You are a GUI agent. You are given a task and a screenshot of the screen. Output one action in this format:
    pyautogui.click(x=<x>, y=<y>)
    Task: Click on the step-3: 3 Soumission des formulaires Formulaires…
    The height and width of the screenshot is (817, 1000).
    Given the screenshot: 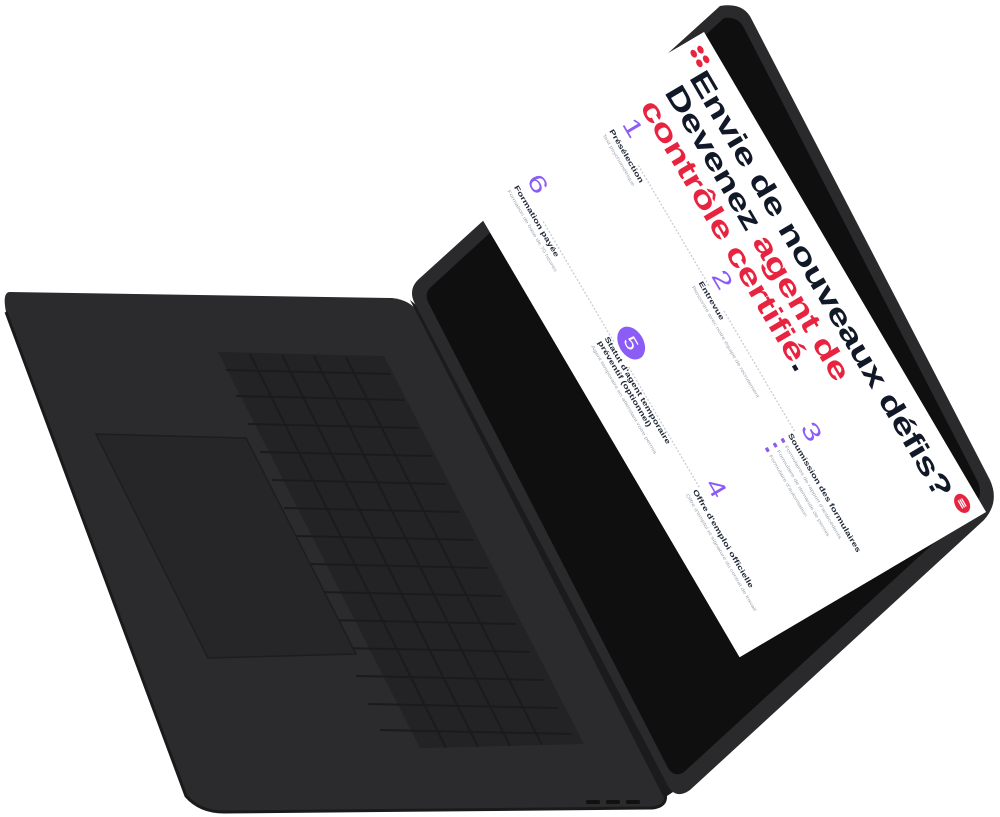 What is the action you would take?
    pyautogui.click(x=828, y=502)
    